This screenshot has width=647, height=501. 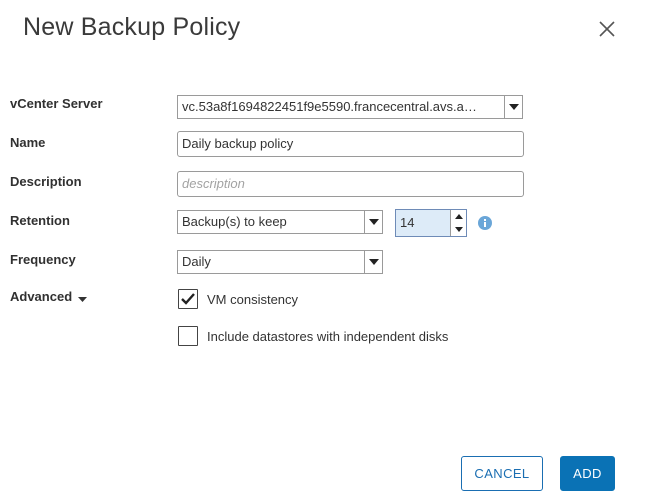 I want to click on frequency-select: Daily, so click(x=280, y=262).